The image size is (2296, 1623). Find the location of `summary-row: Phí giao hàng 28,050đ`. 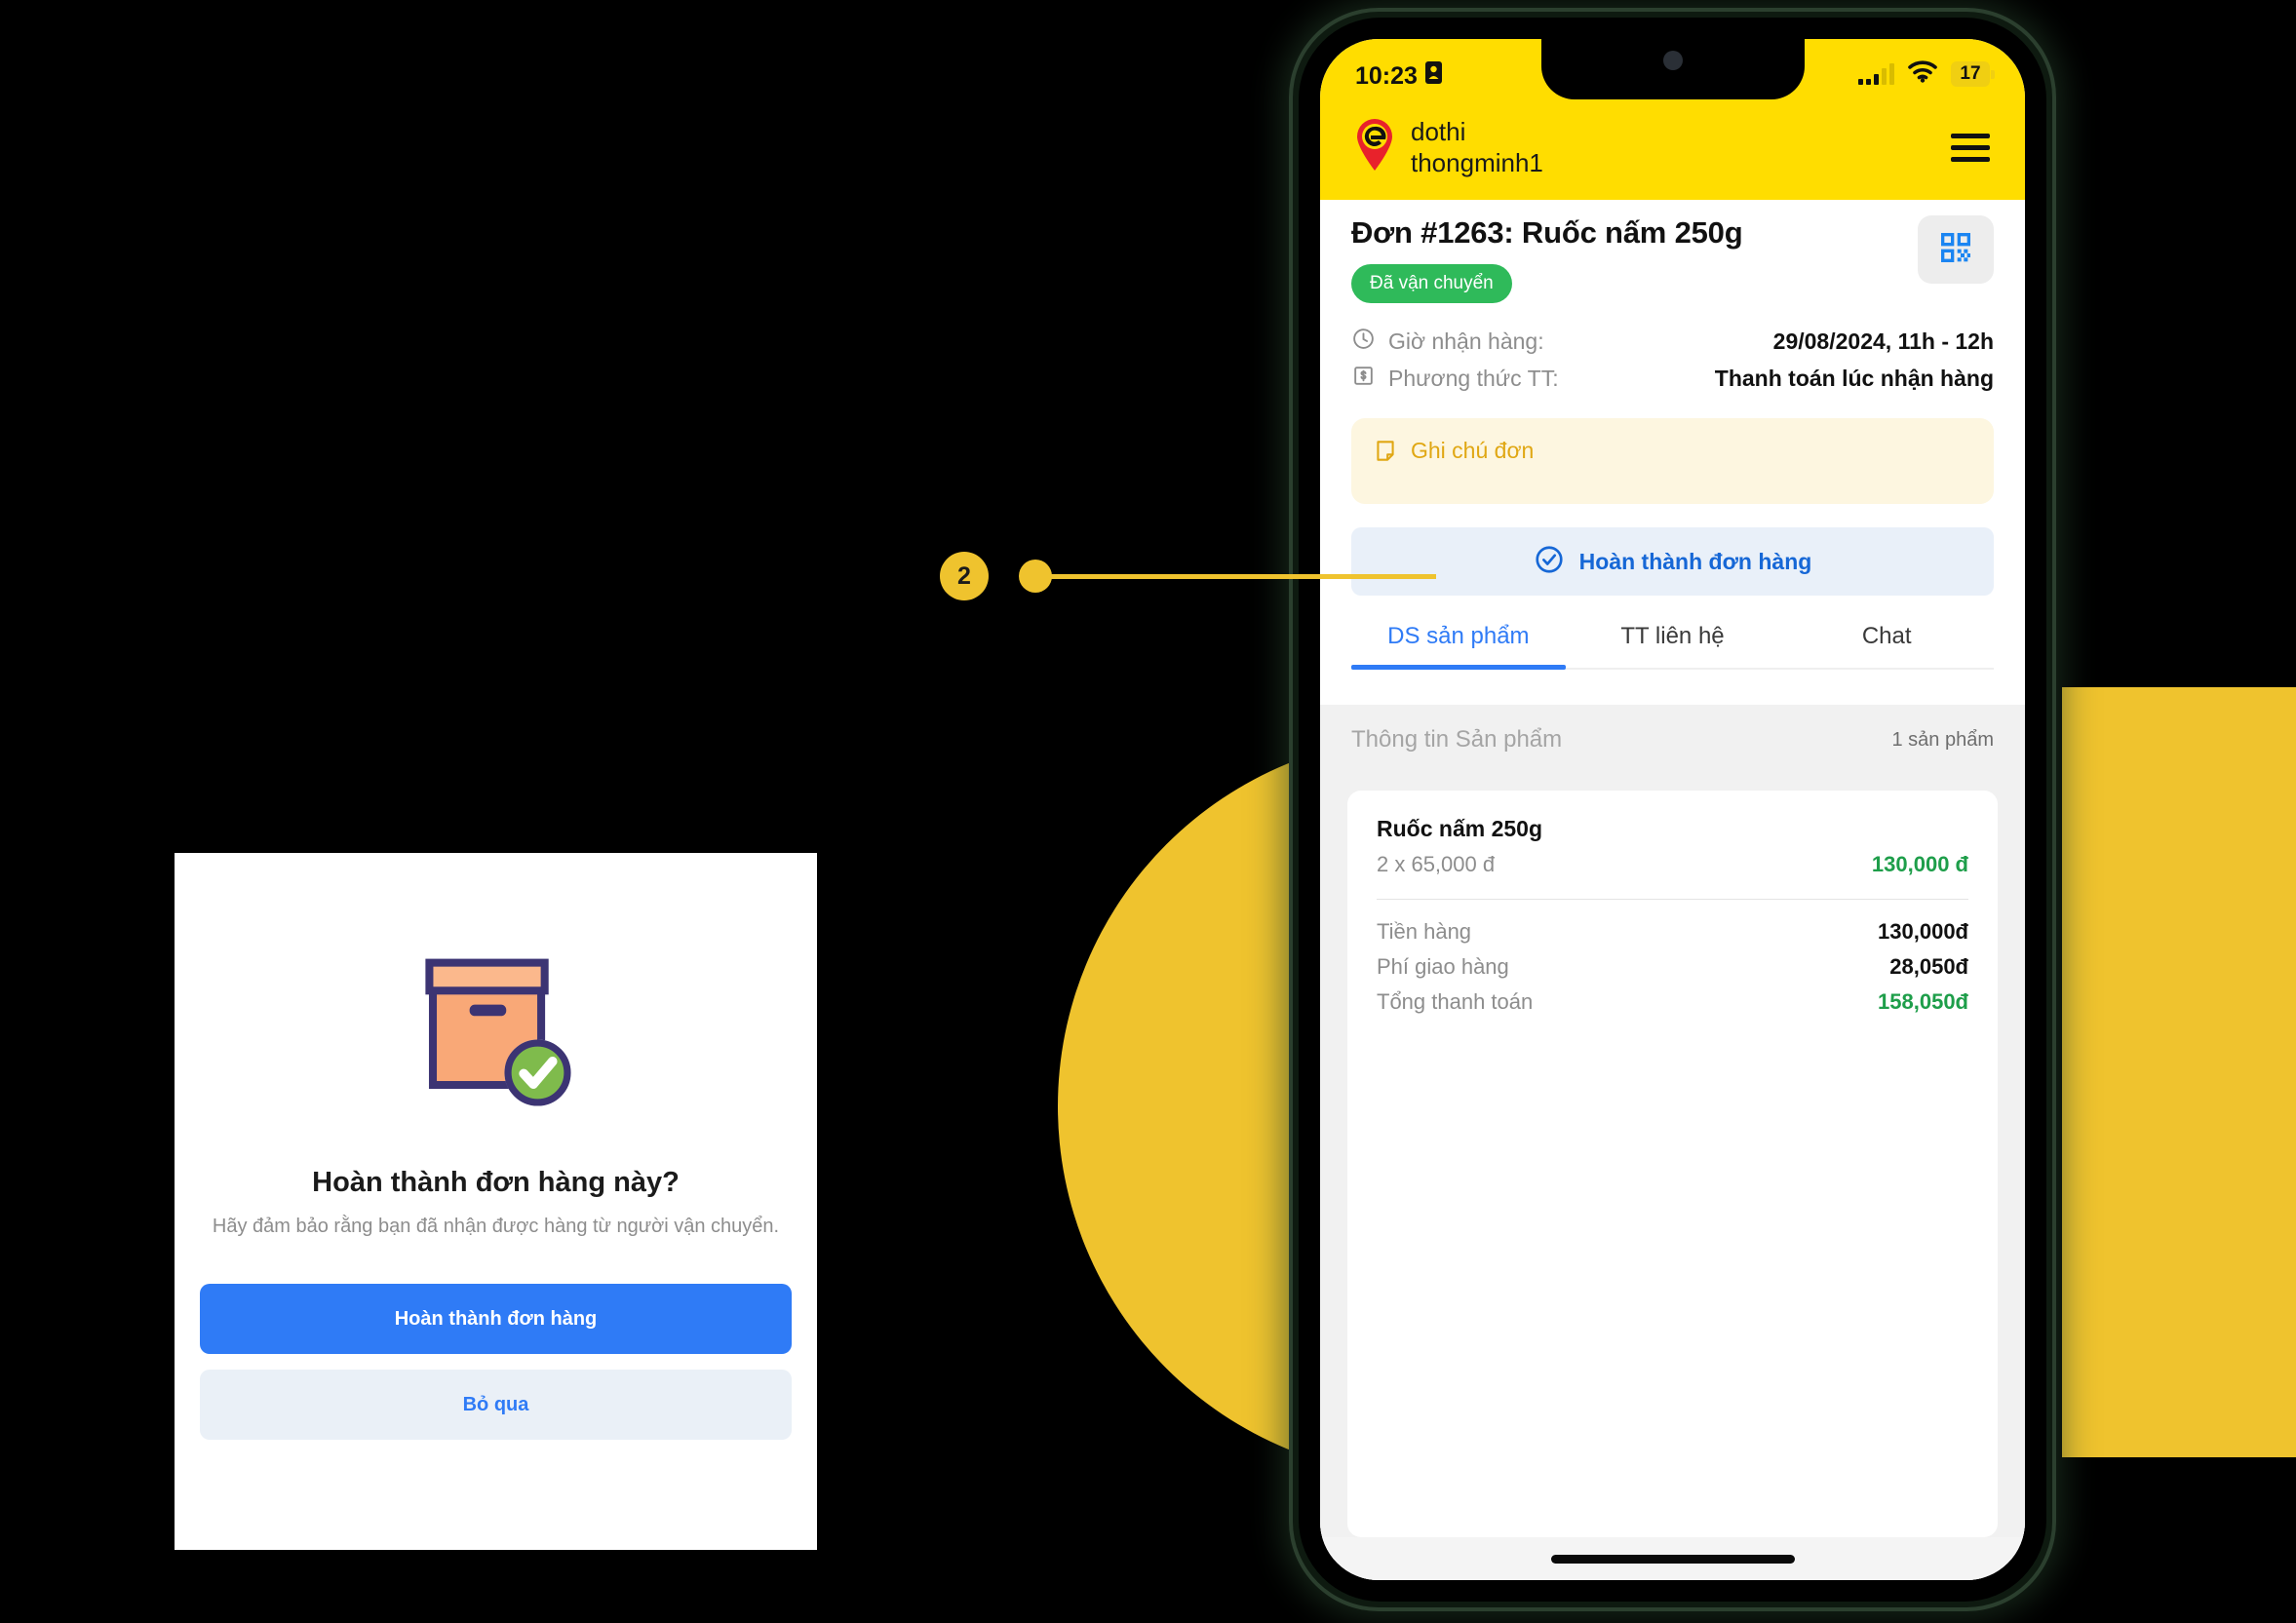

summary-row: Phí giao hàng 28,050đ is located at coordinates (1673, 967).